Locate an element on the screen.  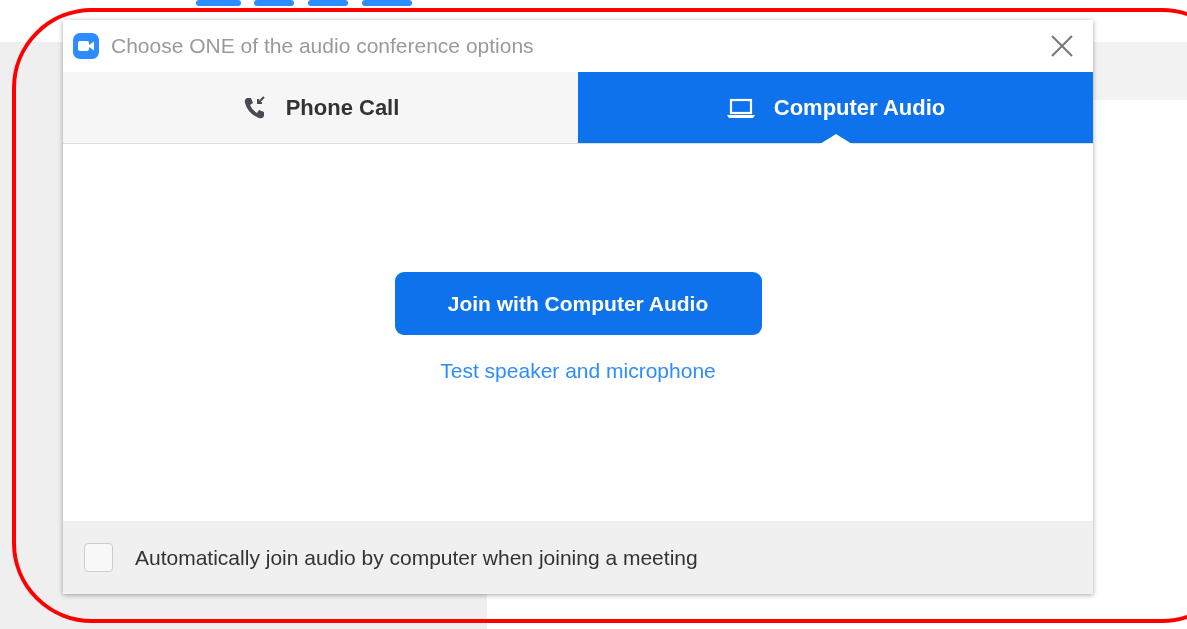
laptop-icon is located at coordinates (740, 107).